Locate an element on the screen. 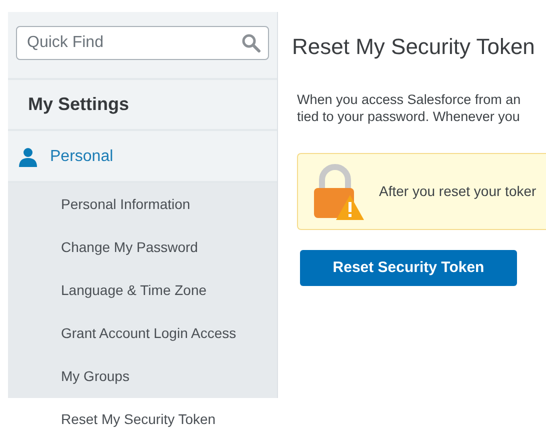 The width and height of the screenshot is (546, 441). sidebar-item: Personal Information is located at coordinates (142, 204).